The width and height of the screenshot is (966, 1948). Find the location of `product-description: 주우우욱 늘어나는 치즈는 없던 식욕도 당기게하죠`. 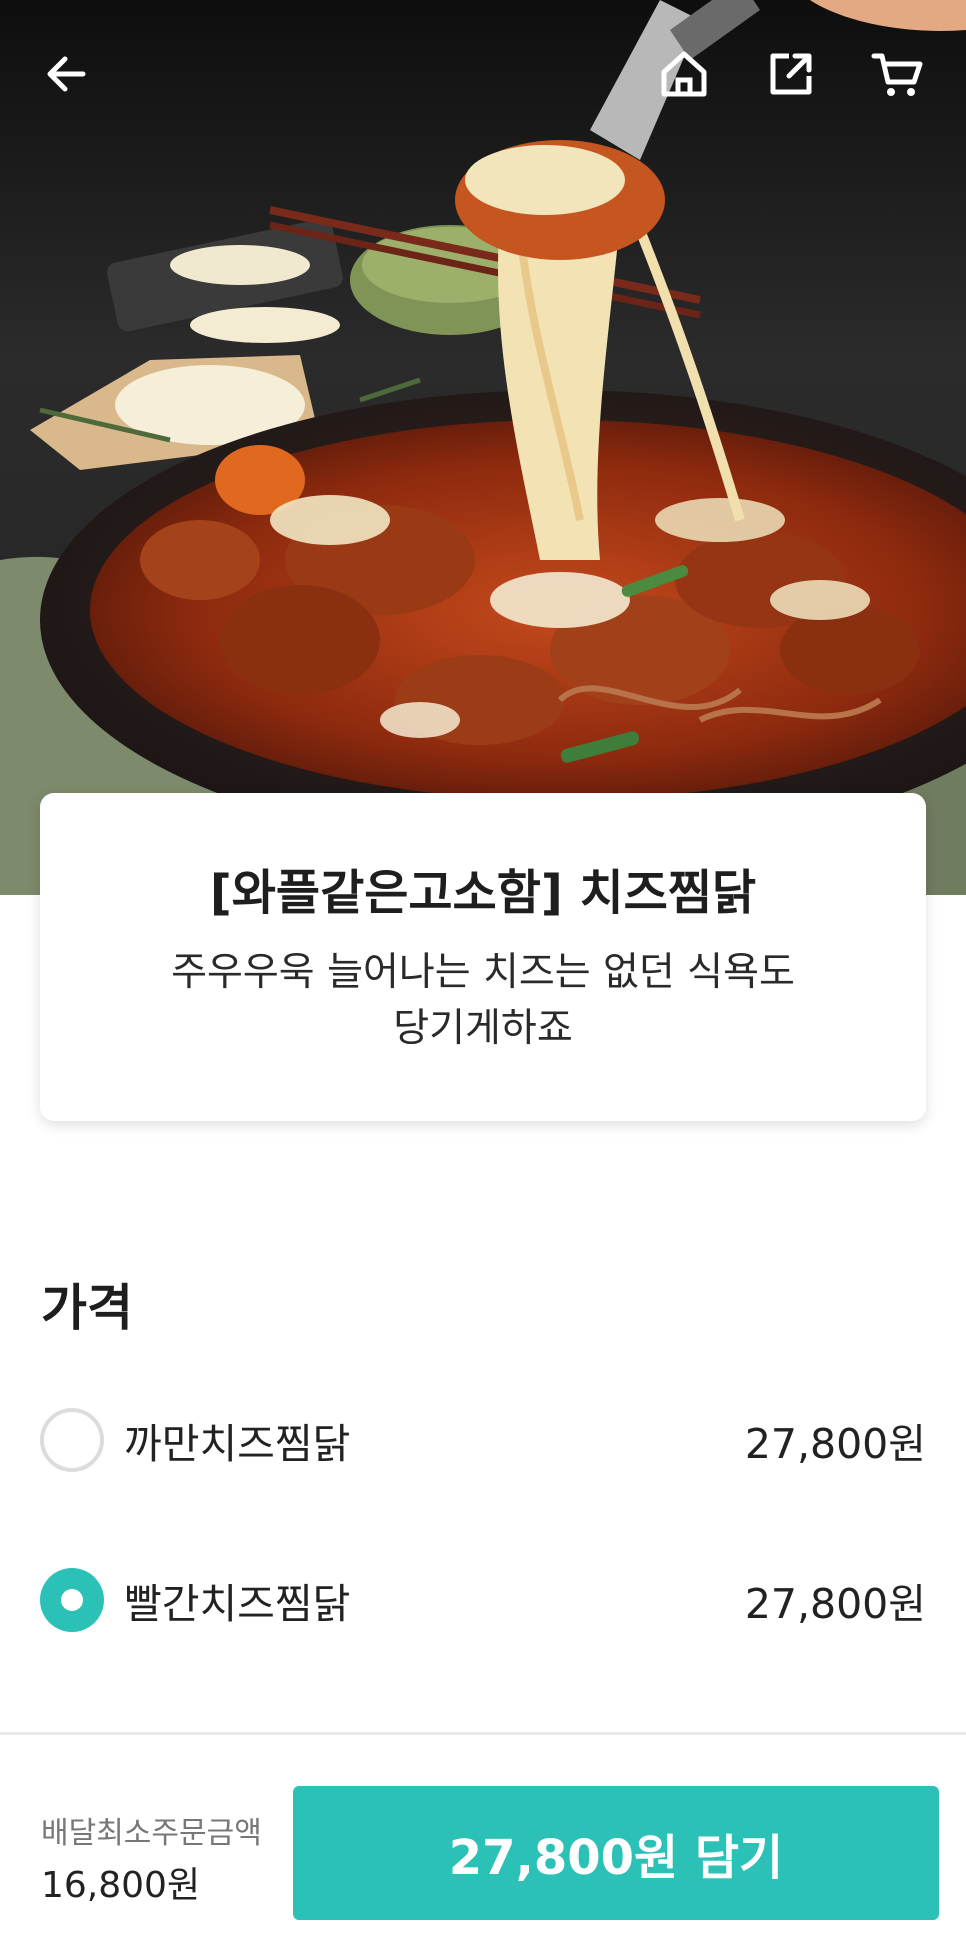

product-description: 주우우욱 늘어나는 치즈는 없던 식욕도 당기게하죠 is located at coordinates (483, 1000).